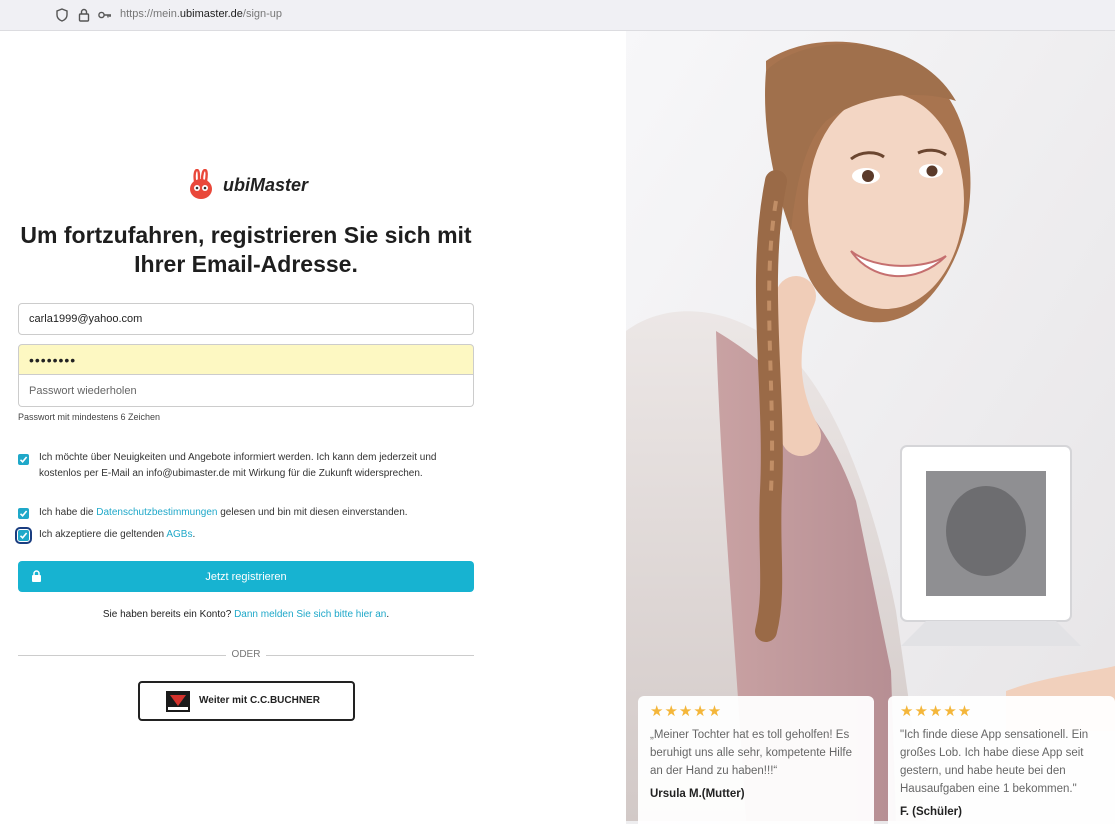 This screenshot has height=824, width=1115. I want to click on or-divider-text: ODER, so click(246, 654).